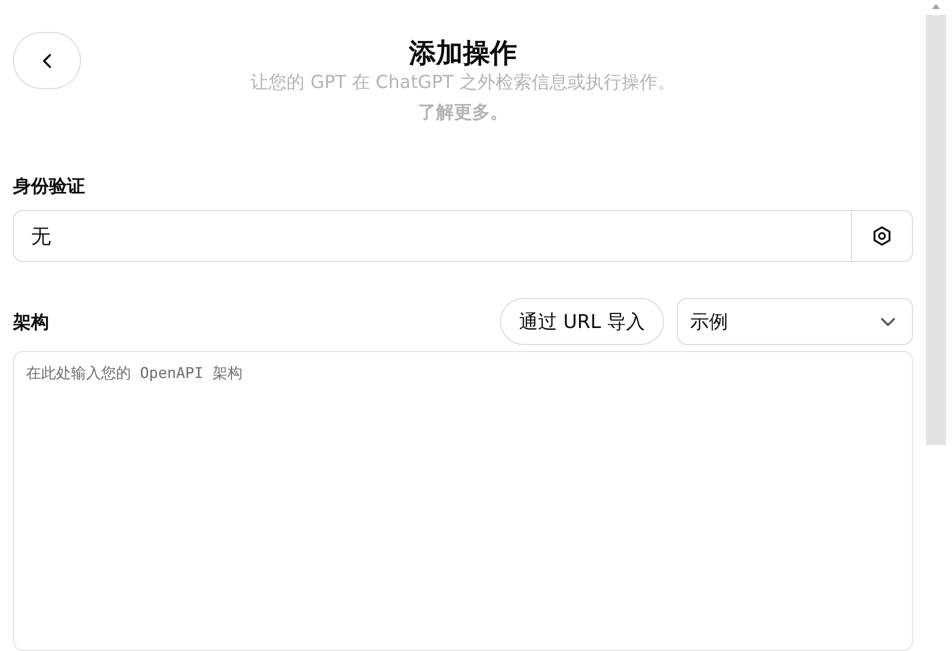 The height and width of the screenshot is (651, 952). Describe the element at coordinates (795, 322) in the screenshot. I see `examples-dropdown: 示例` at that location.